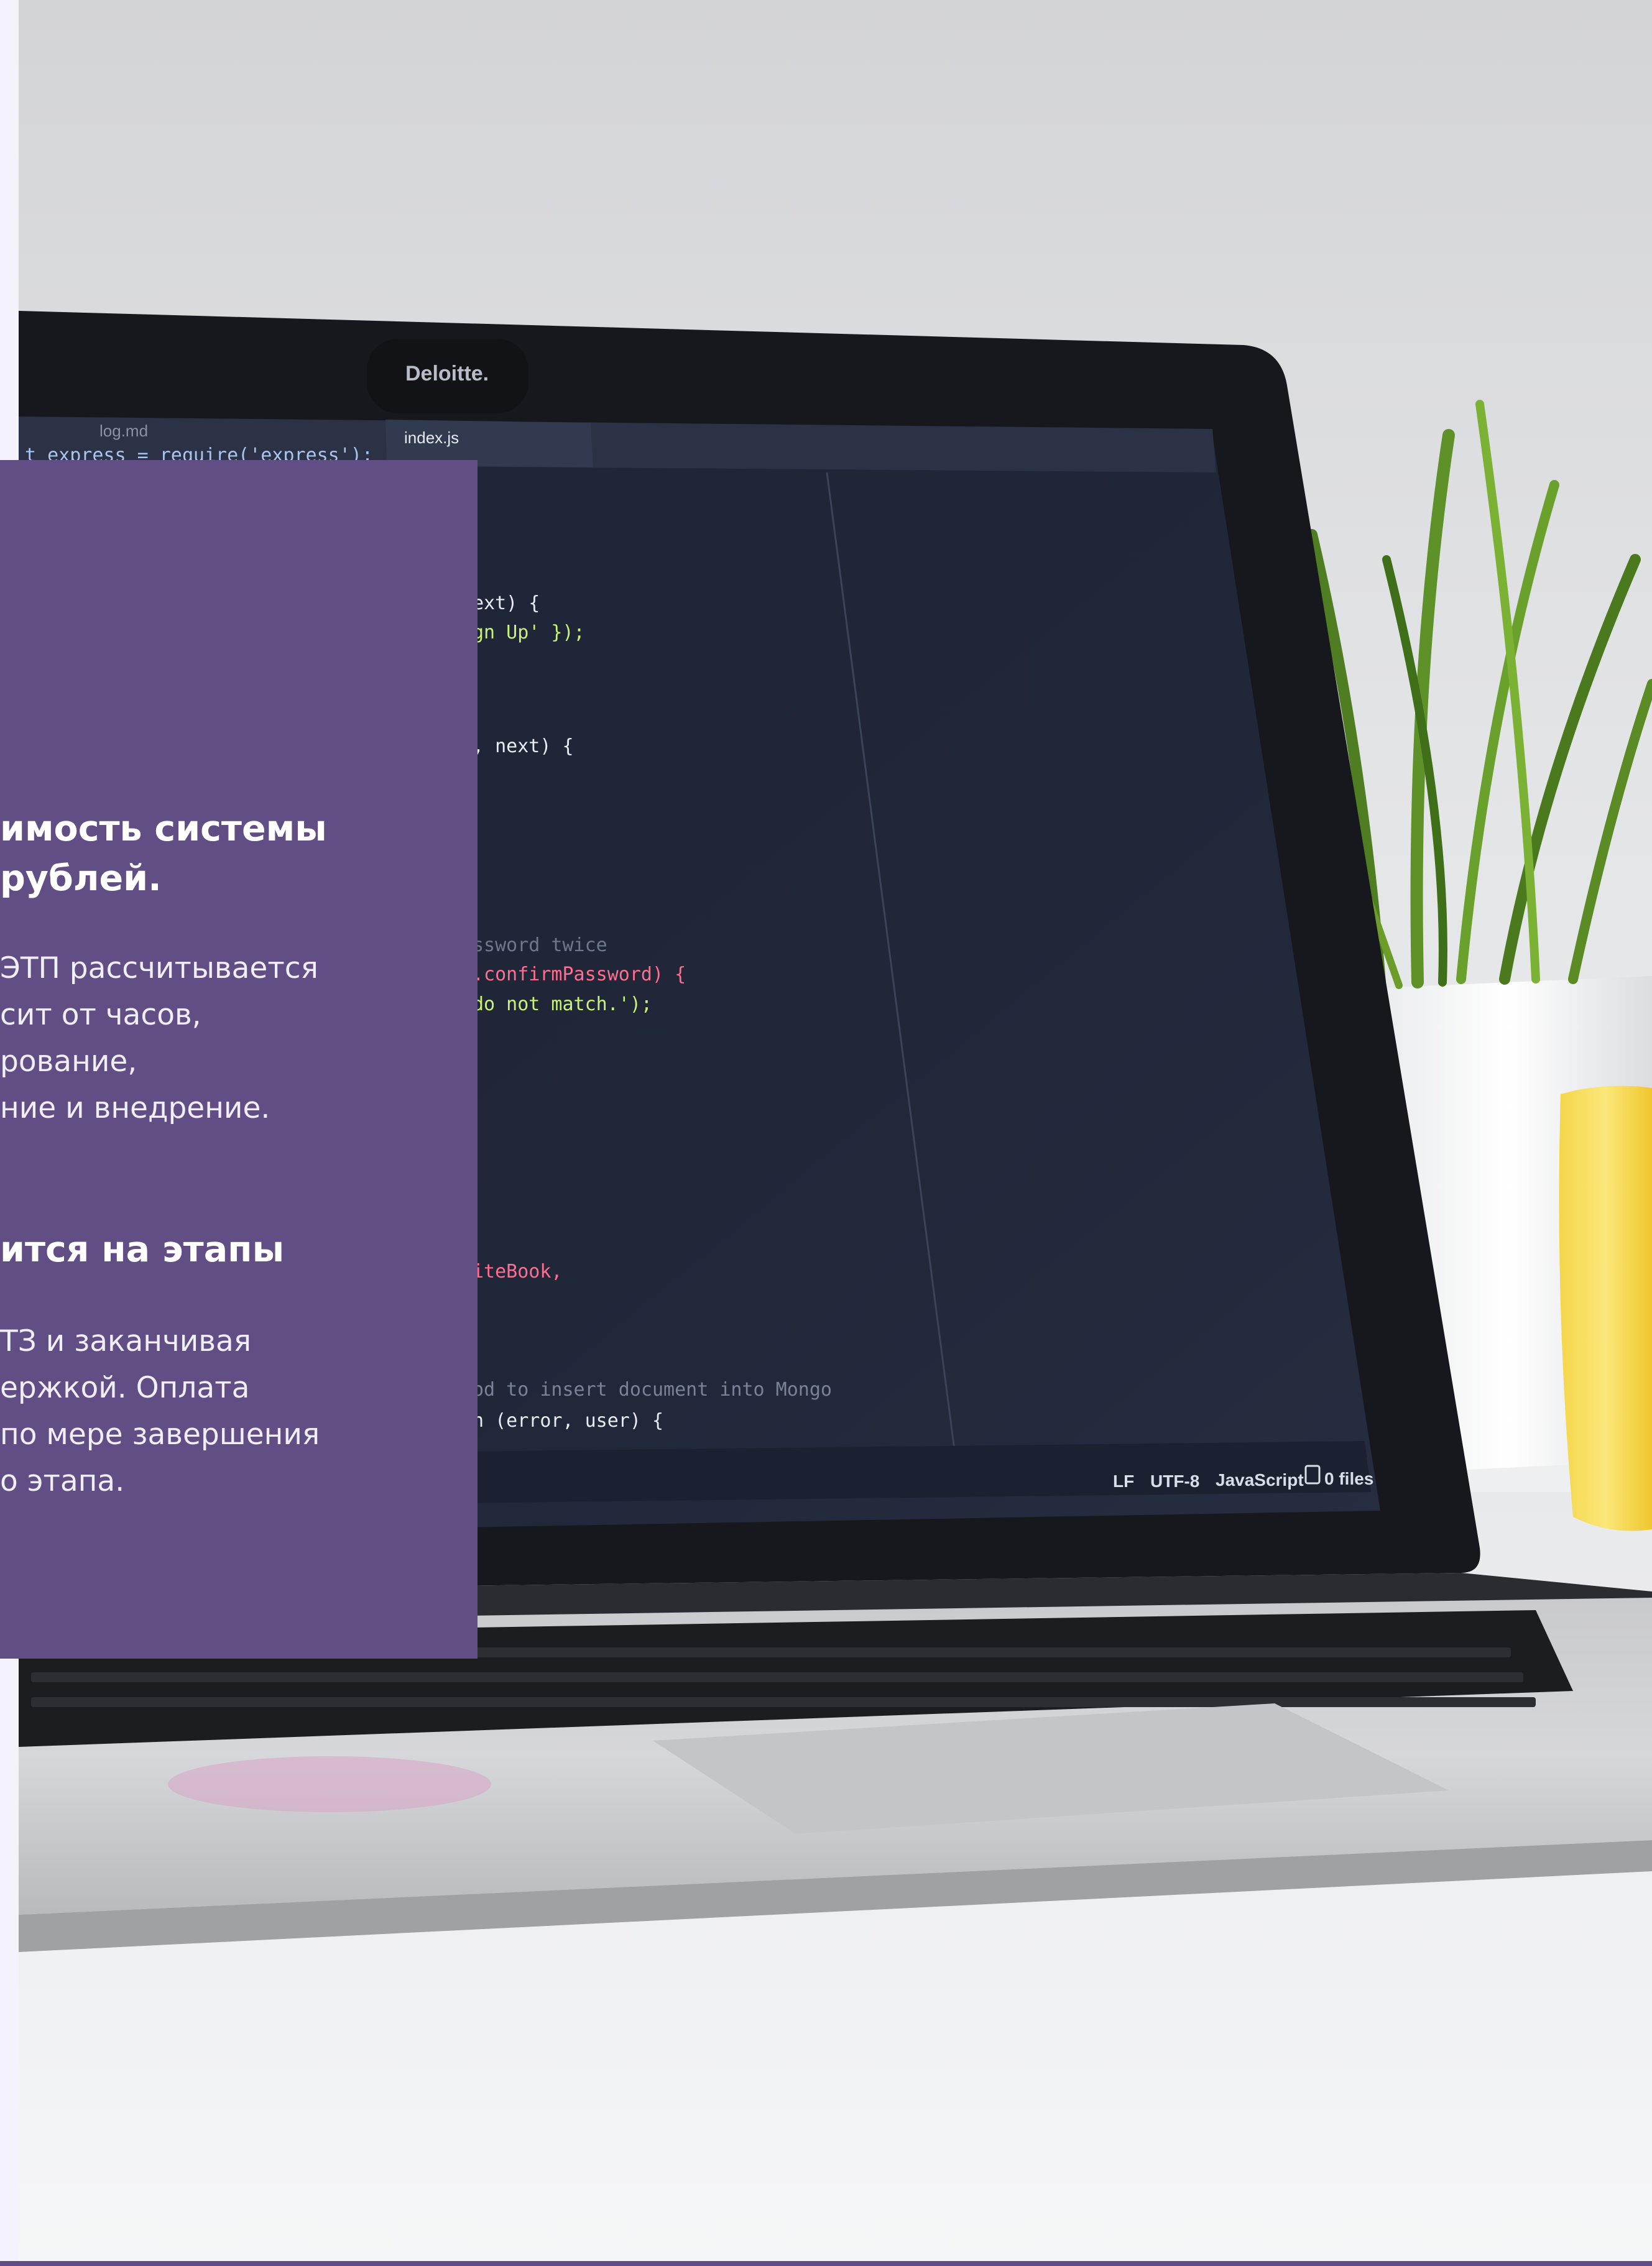 Image resolution: width=1652 pixels, height=2266 pixels. I want to click on cost-paragraph-line-3: рование,, so click(68, 1061).